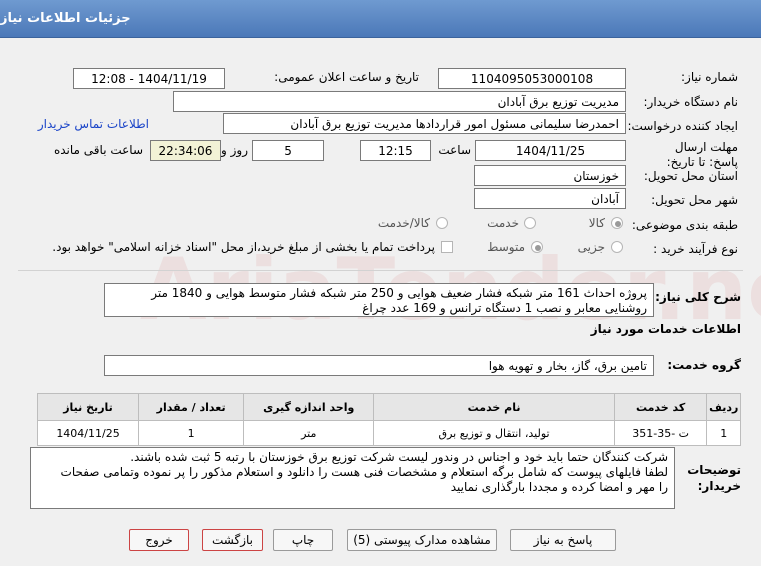 The height and width of the screenshot is (566, 761). What do you see at coordinates (709, 77) in the screenshot?
I see `need-number-label: شماره نیاز:` at bounding box center [709, 77].